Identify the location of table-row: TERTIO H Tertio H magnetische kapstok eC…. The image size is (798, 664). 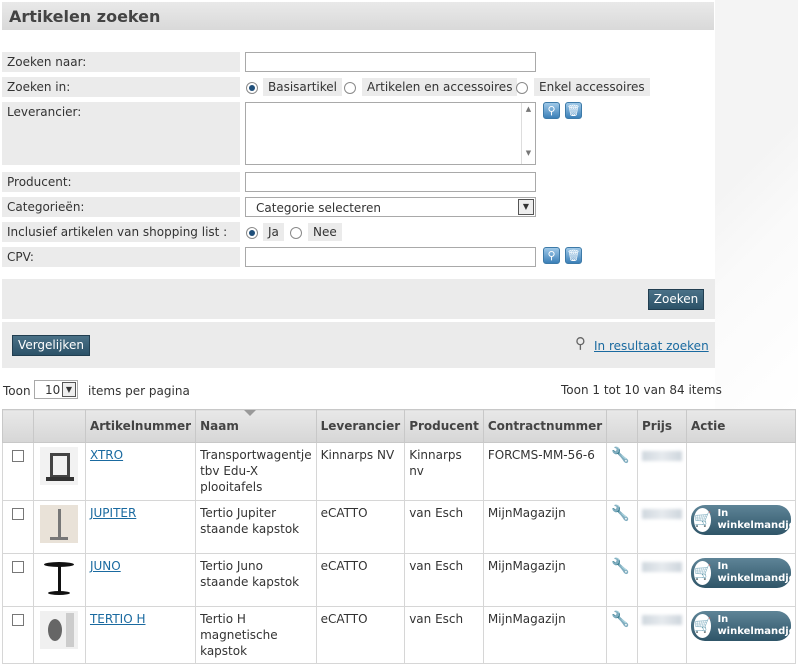
(399, 635).